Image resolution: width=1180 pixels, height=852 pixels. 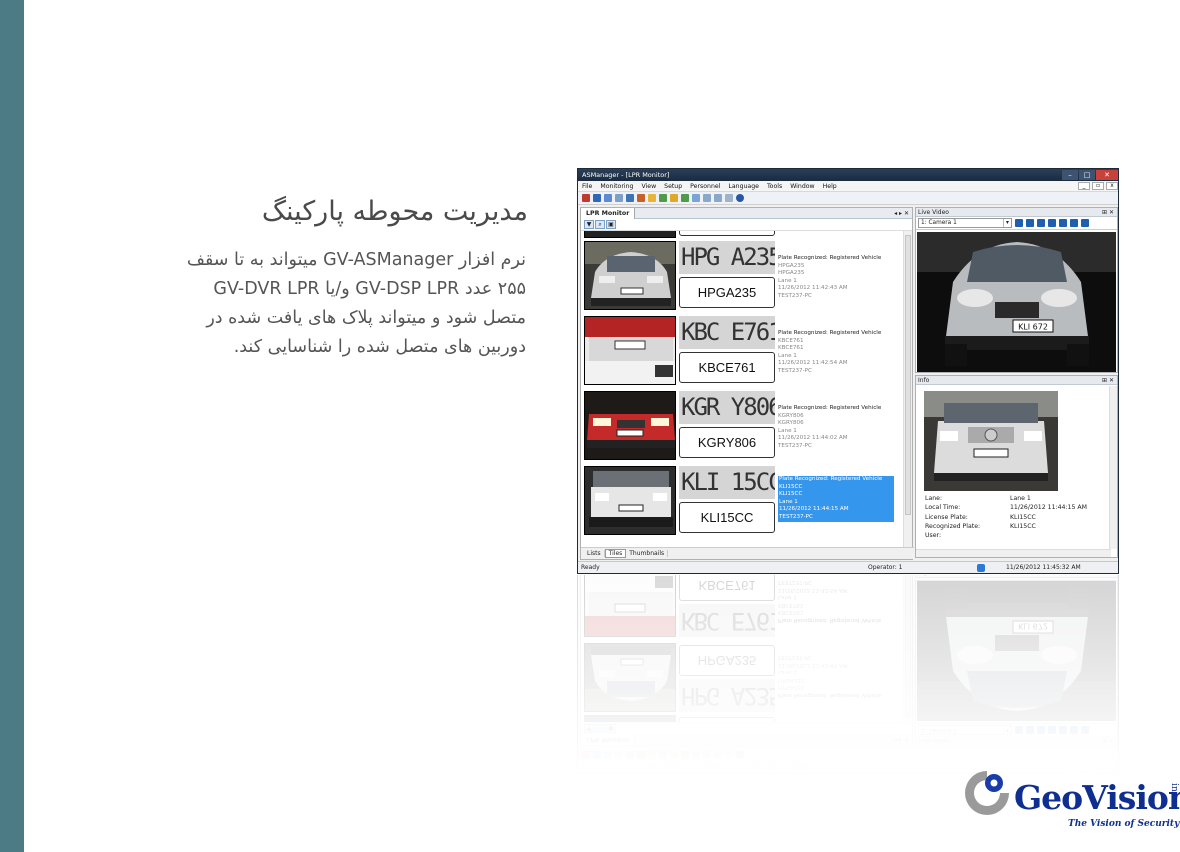 I want to click on zoom-icon, so click(x=1052, y=223).